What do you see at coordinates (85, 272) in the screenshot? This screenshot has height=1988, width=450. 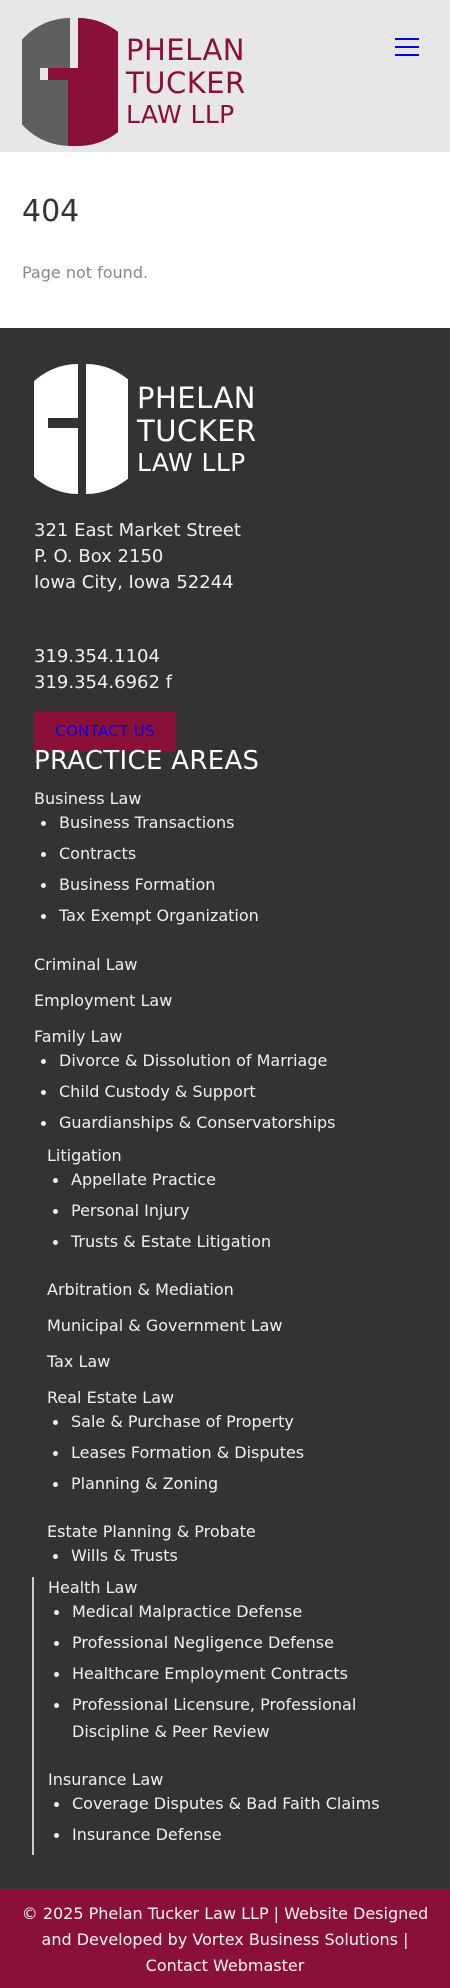 I see `error-message: Page not found.` at bounding box center [85, 272].